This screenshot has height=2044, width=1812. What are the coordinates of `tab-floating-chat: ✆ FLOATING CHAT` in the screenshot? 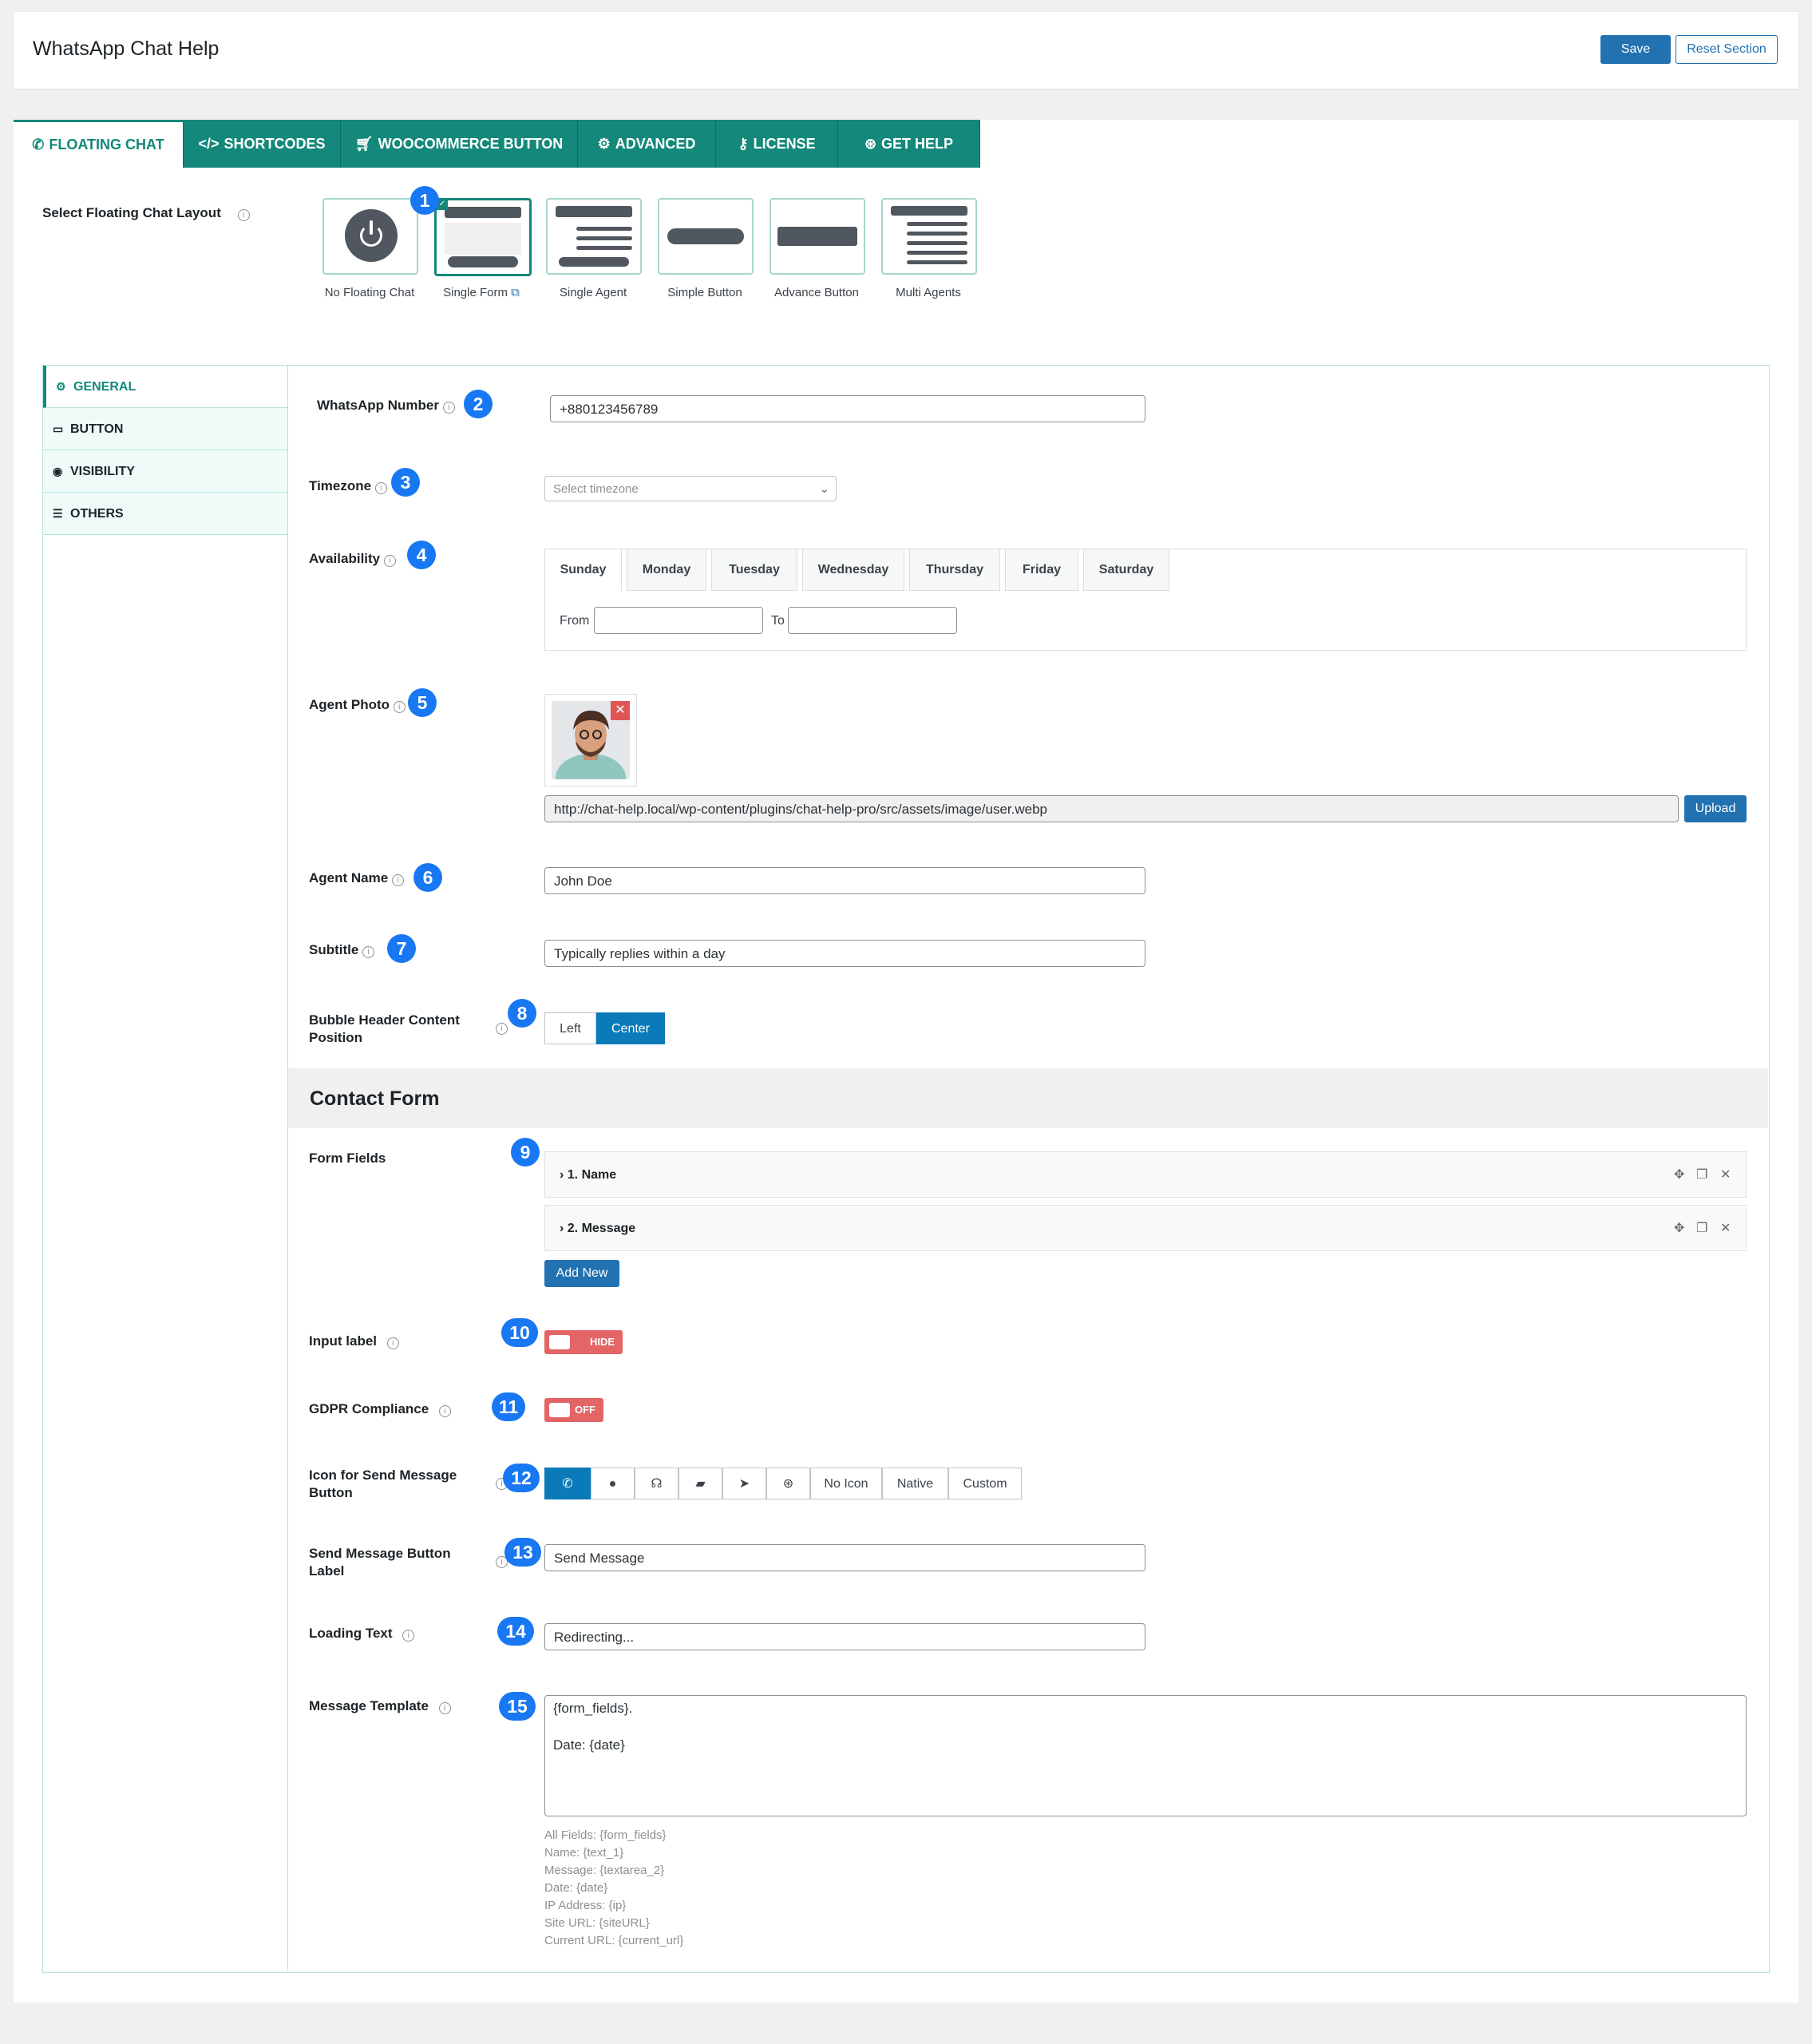 It's located at (99, 144).